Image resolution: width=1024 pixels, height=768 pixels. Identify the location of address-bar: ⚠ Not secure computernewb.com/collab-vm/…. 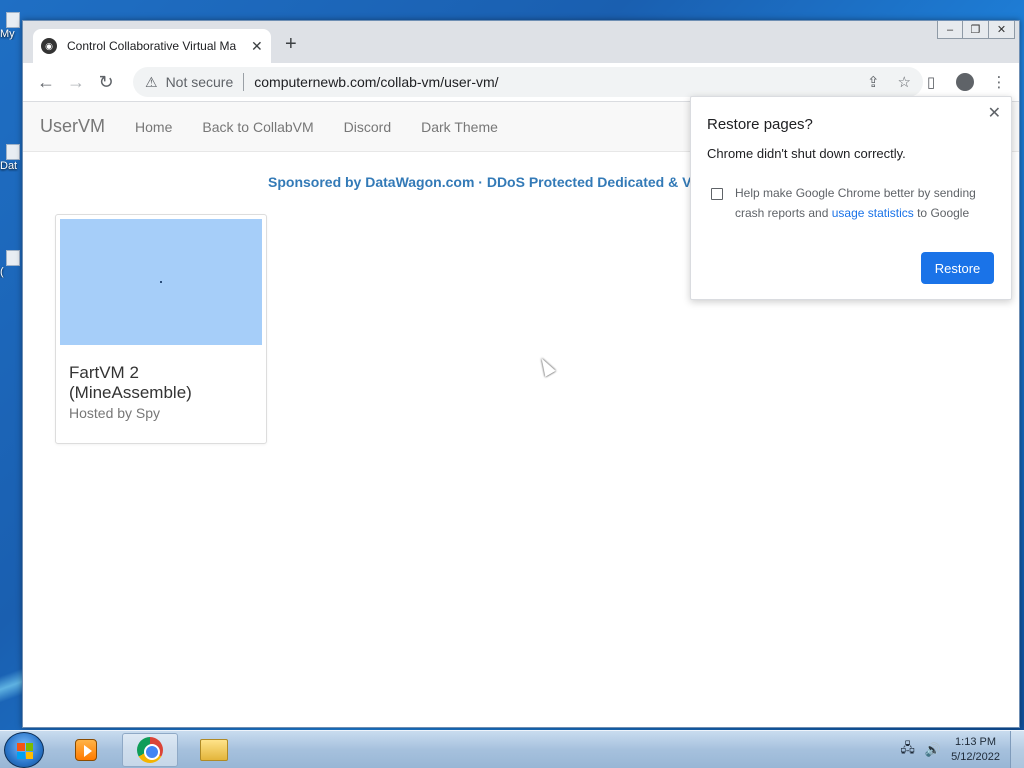
(528, 82).